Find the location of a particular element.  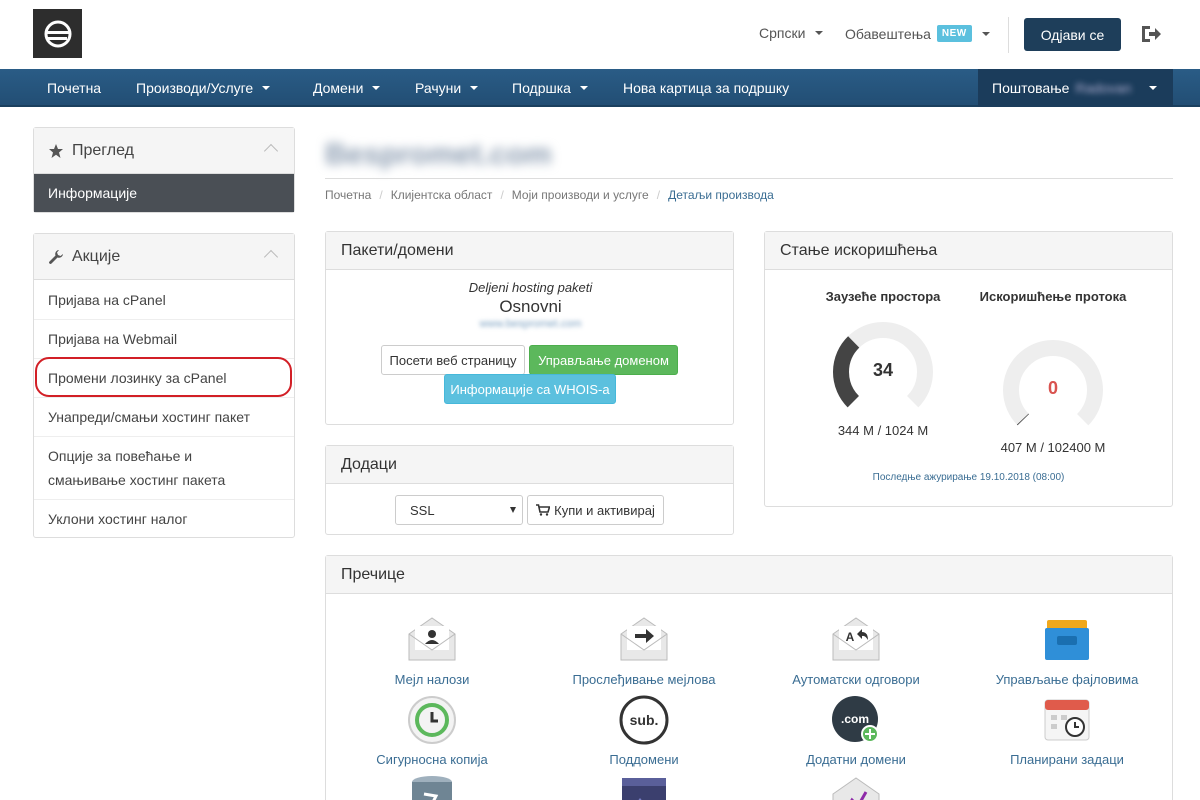

sidebar-item-information: Информације is located at coordinates (164, 193).